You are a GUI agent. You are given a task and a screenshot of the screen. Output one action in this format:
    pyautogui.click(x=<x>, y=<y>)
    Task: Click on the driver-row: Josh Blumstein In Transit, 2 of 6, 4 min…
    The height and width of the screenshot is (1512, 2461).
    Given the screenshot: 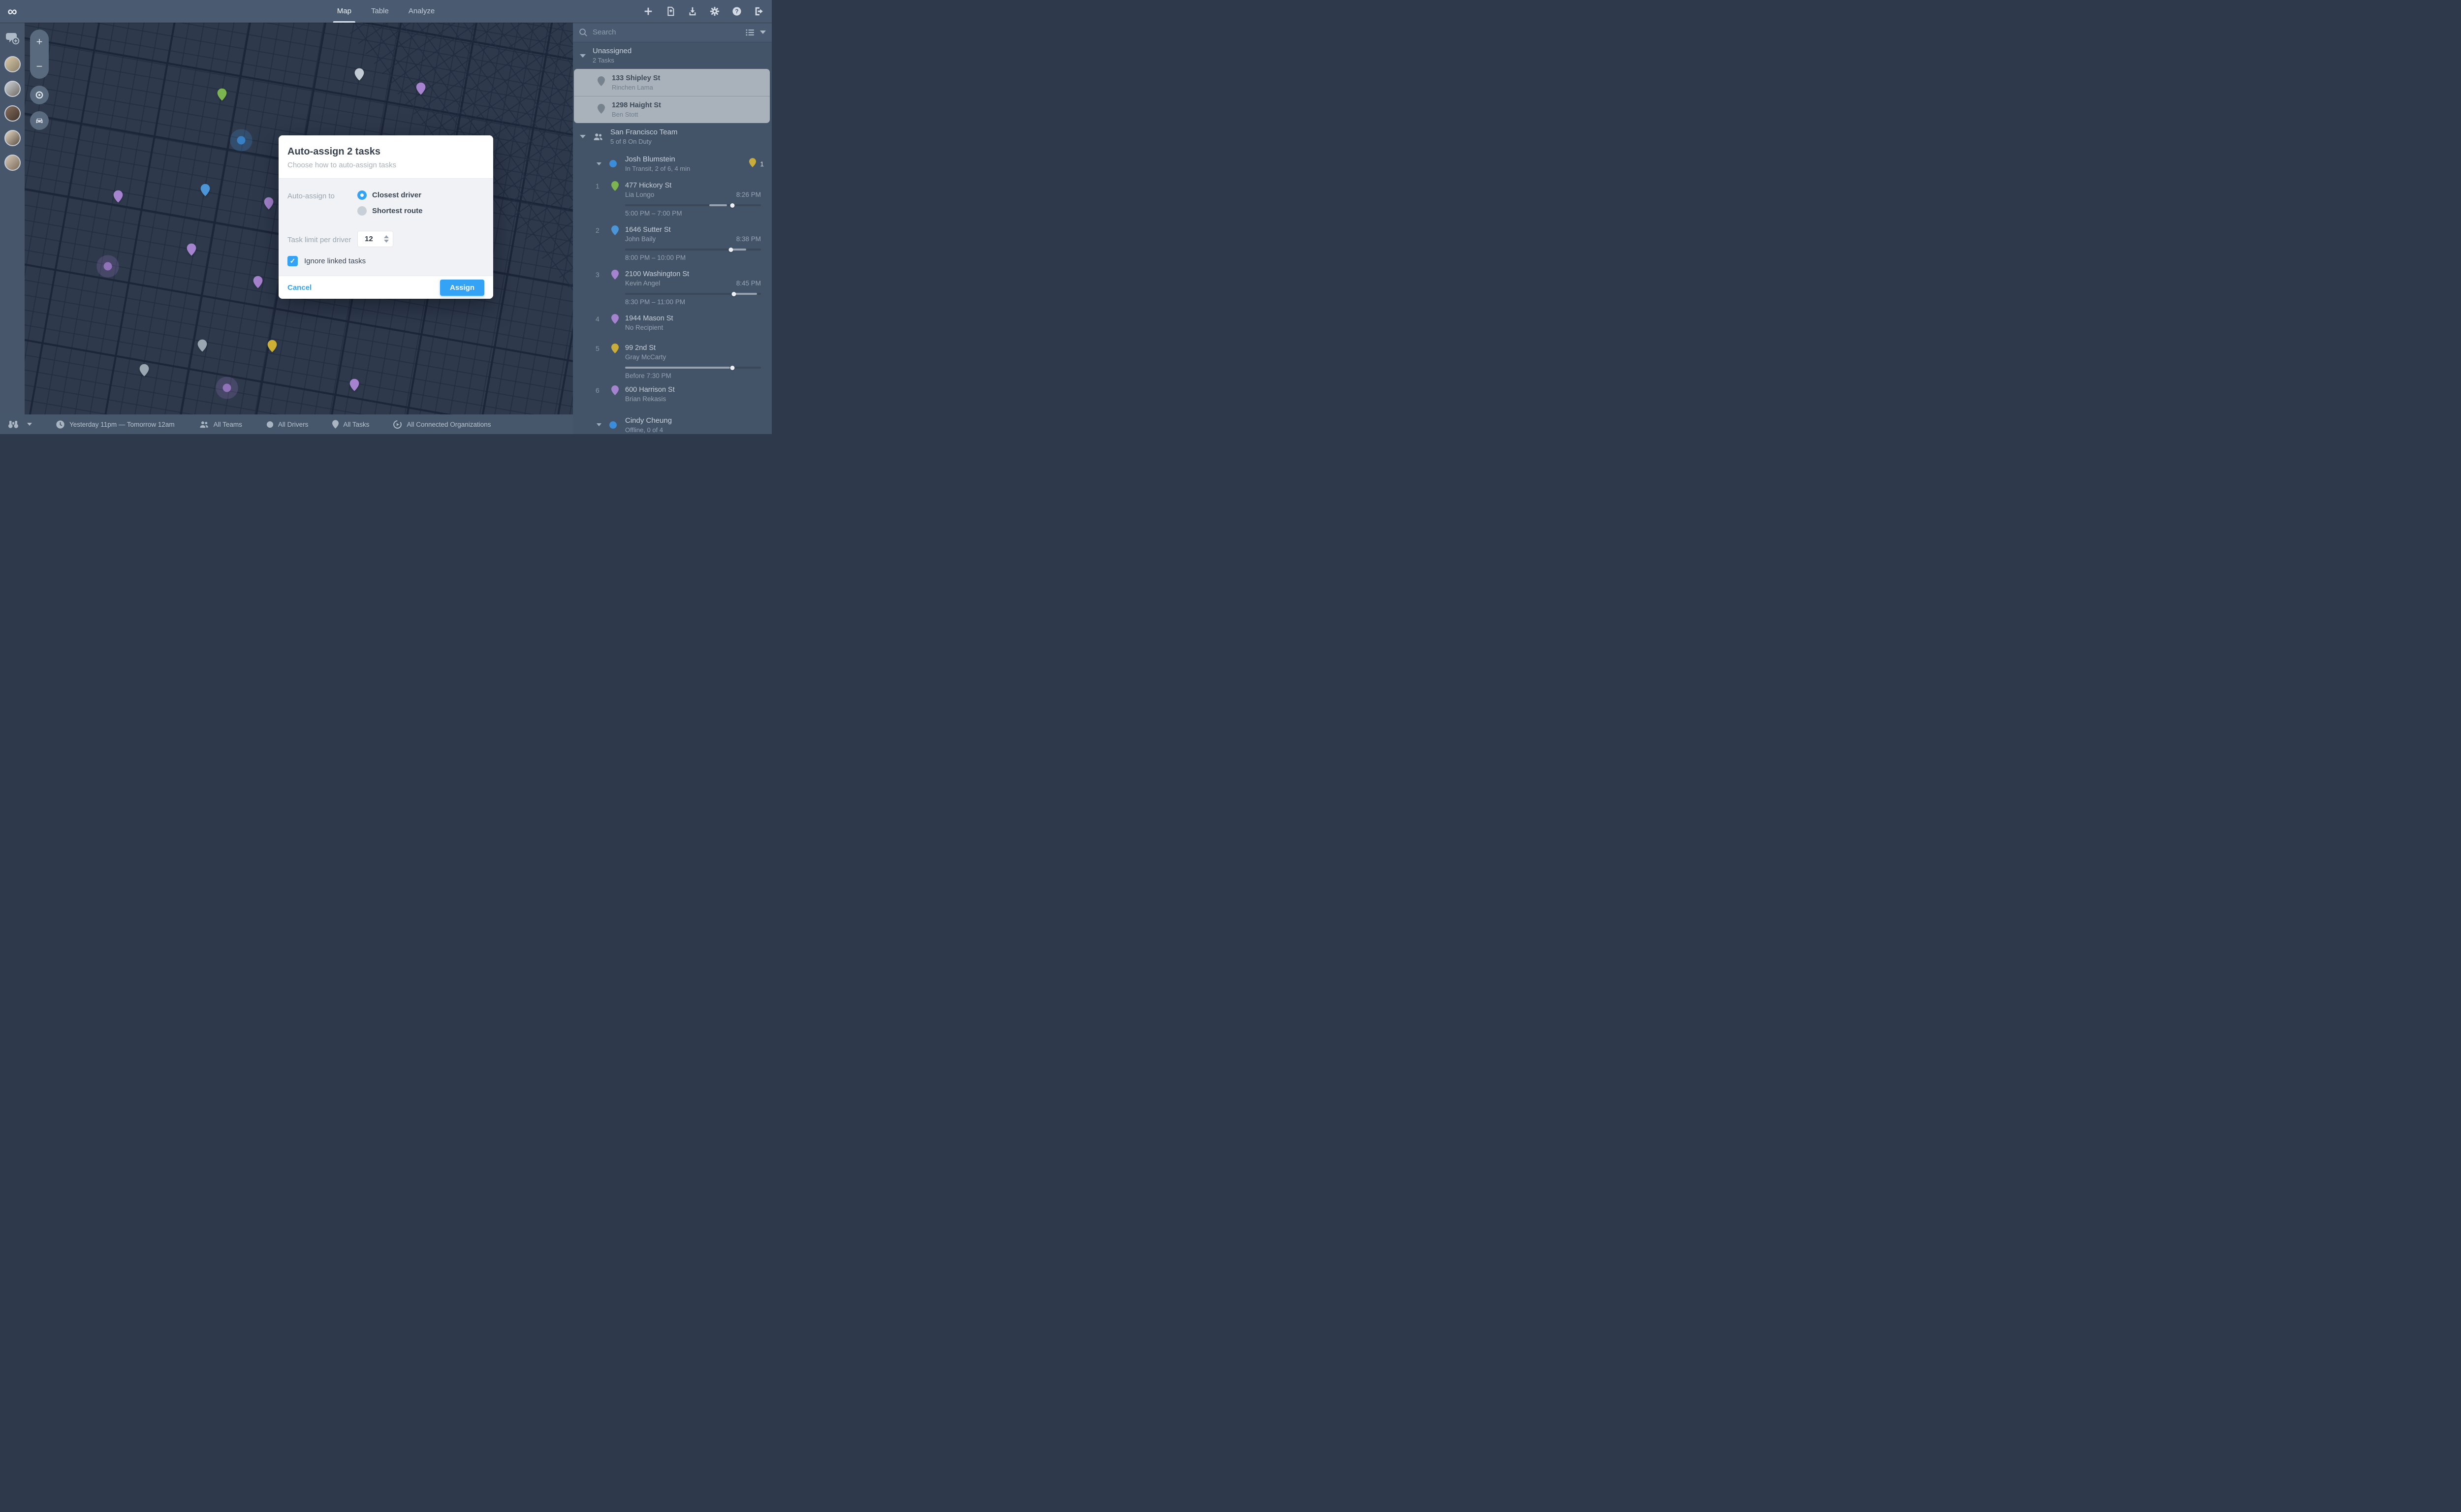 What is the action you would take?
    pyautogui.click(x=672, y=163)
    